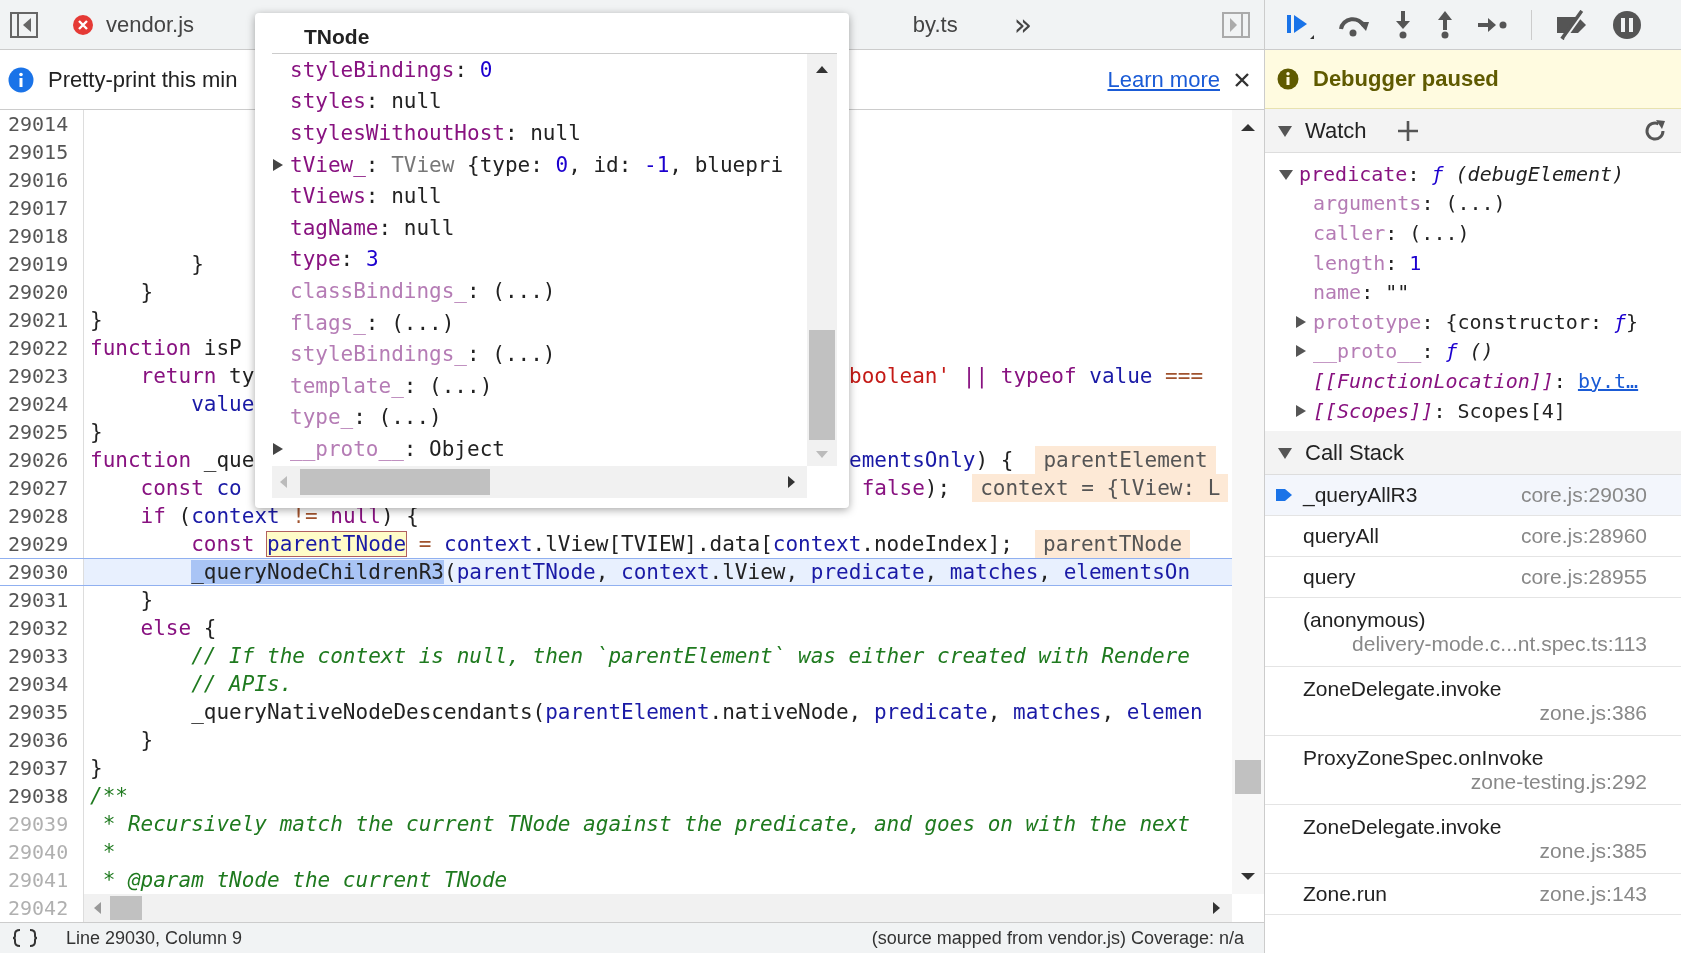 Image resolution: width=1681 pixels, height=953 pixels. I want to click on debugger-toggle-icon, so click(1236, 24).